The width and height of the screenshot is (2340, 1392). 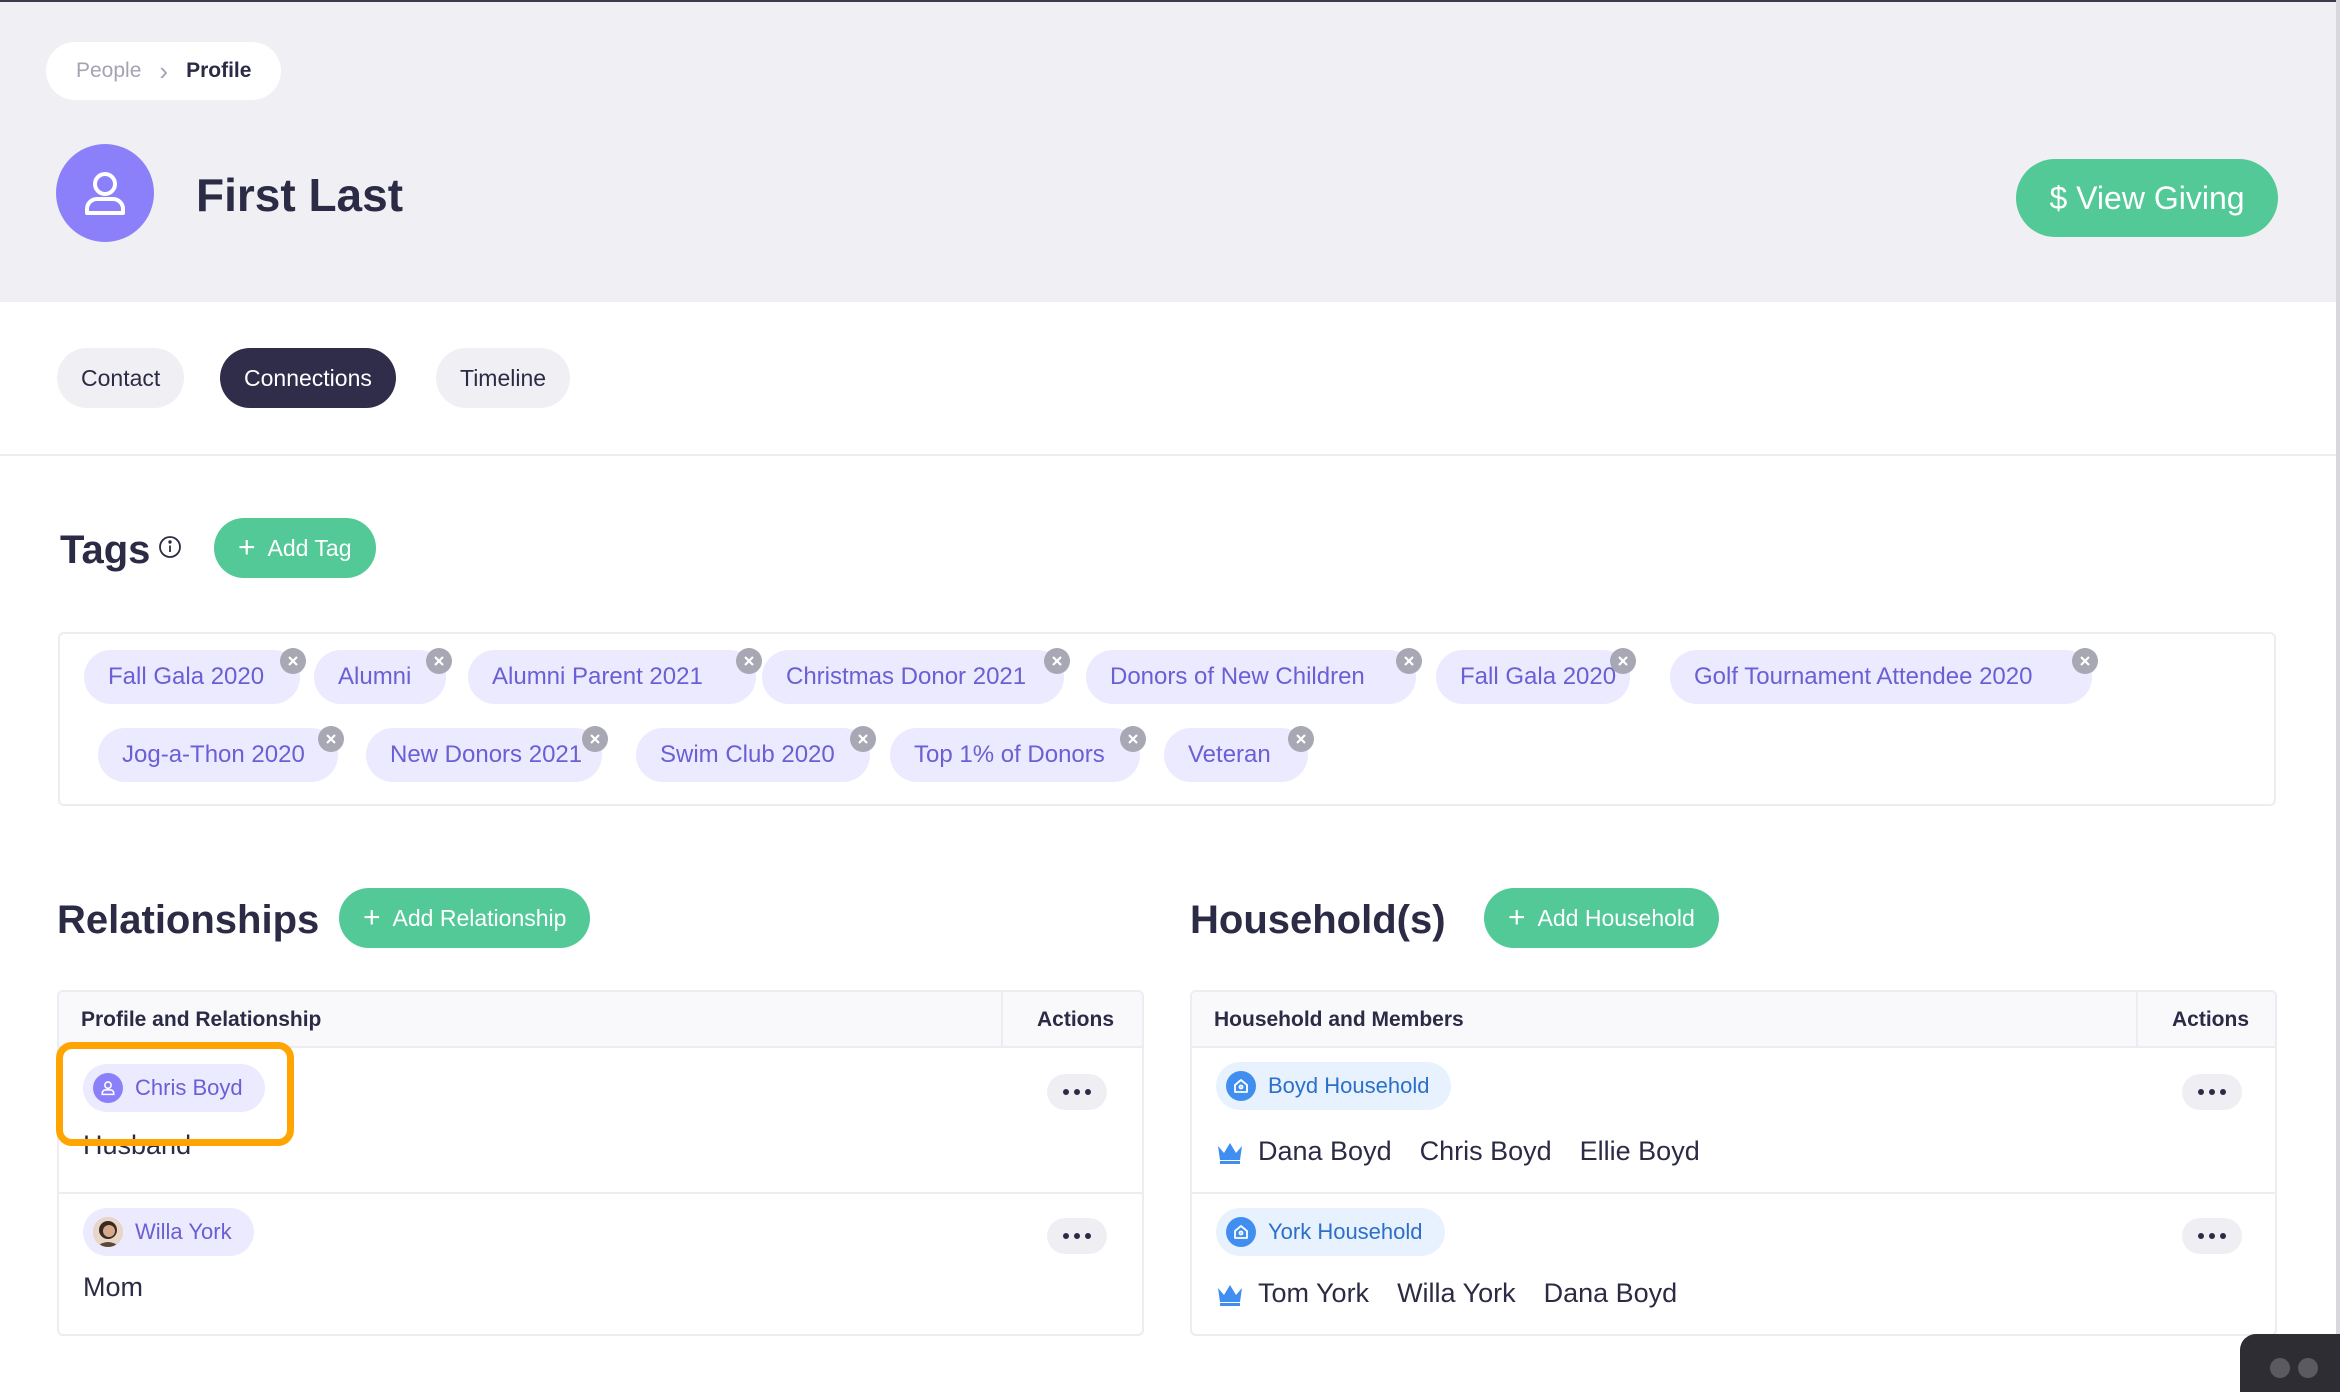 I want to click on floating-widget, so click(x=2290, y=1363).